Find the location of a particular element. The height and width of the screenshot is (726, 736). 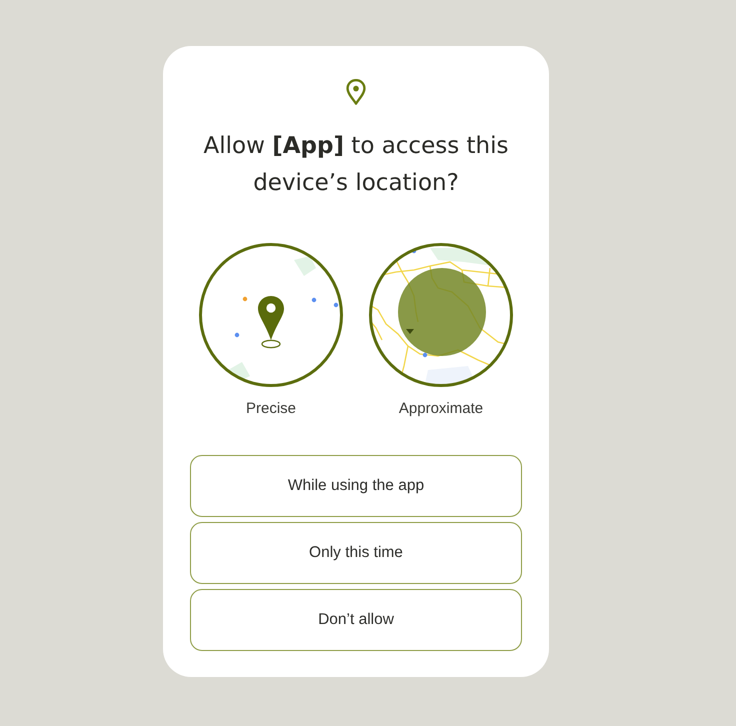

permission-button: Only this time is located at coordinates (356, 553).